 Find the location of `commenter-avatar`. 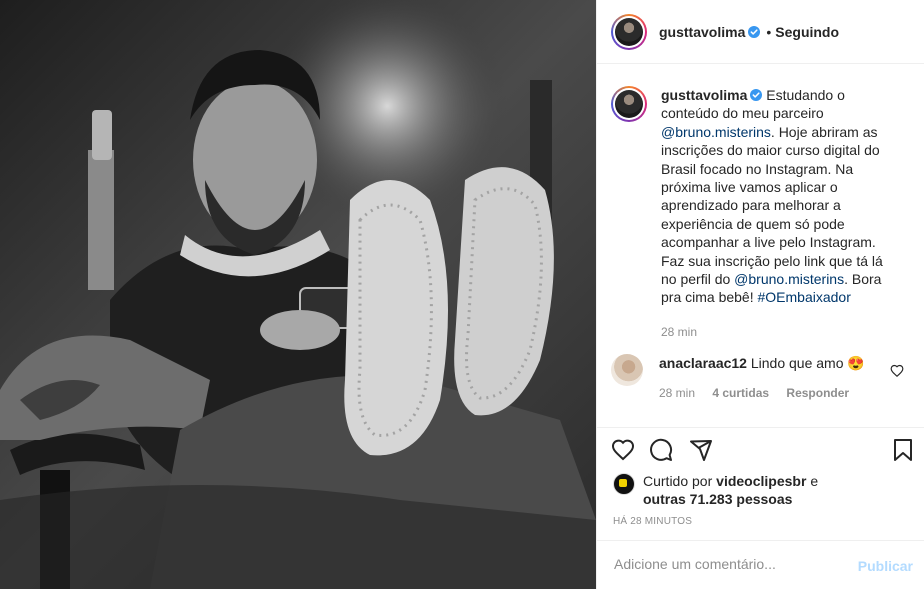

commenter-avatar is located at coordinates (627, 370).